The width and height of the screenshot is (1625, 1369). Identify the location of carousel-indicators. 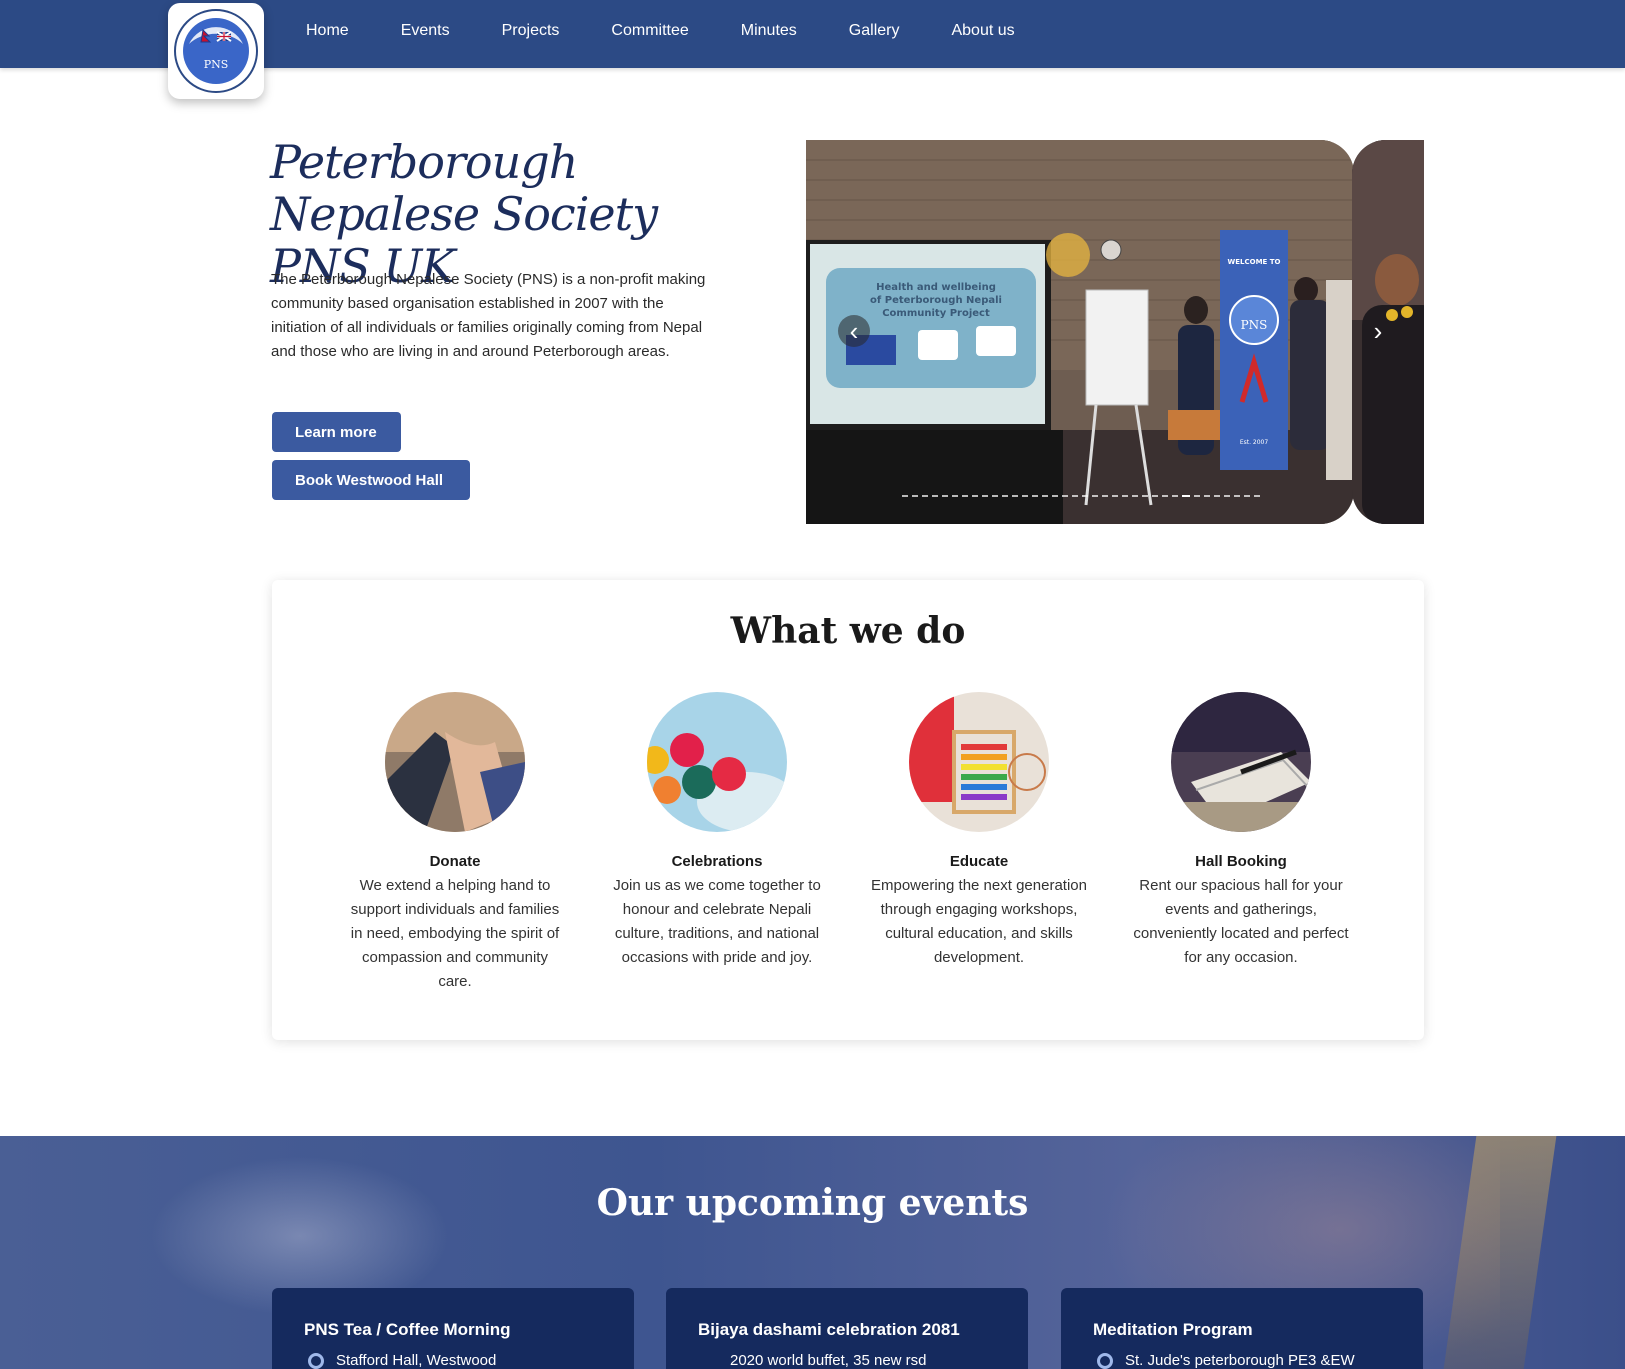
(1083, 496).